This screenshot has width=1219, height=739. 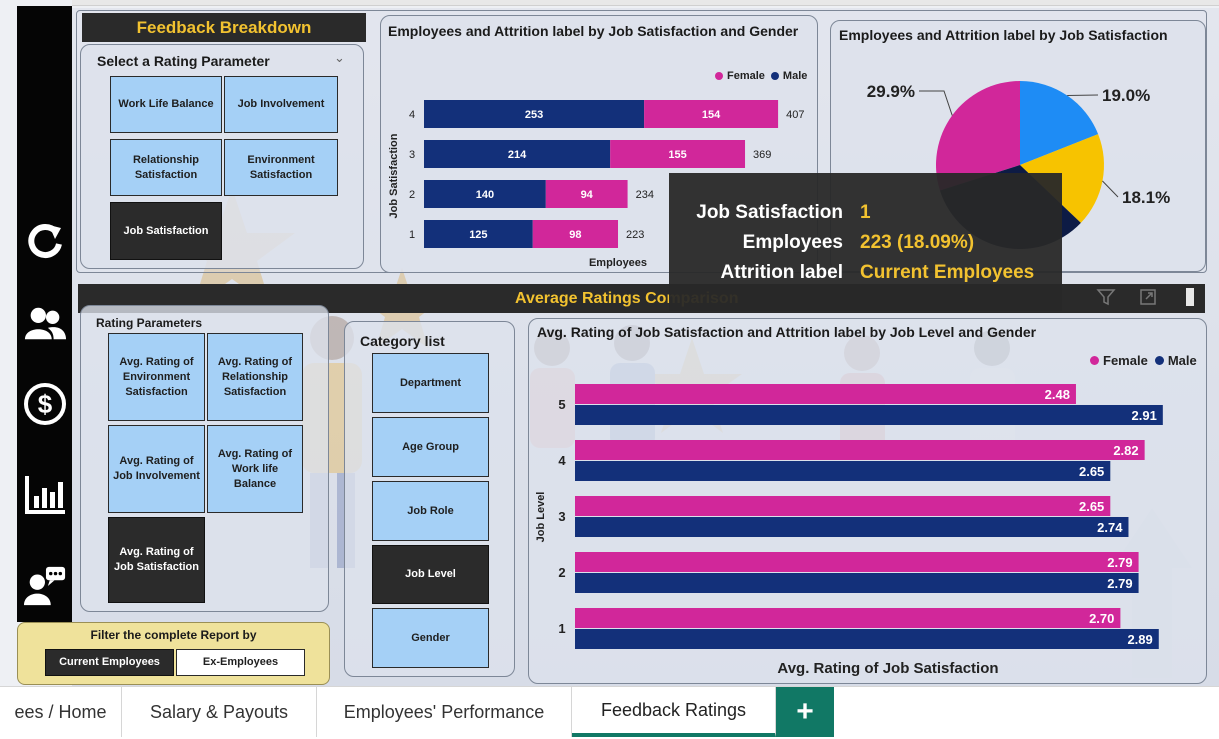 I want to click on refresh-icon, so click(x=45, y=240).